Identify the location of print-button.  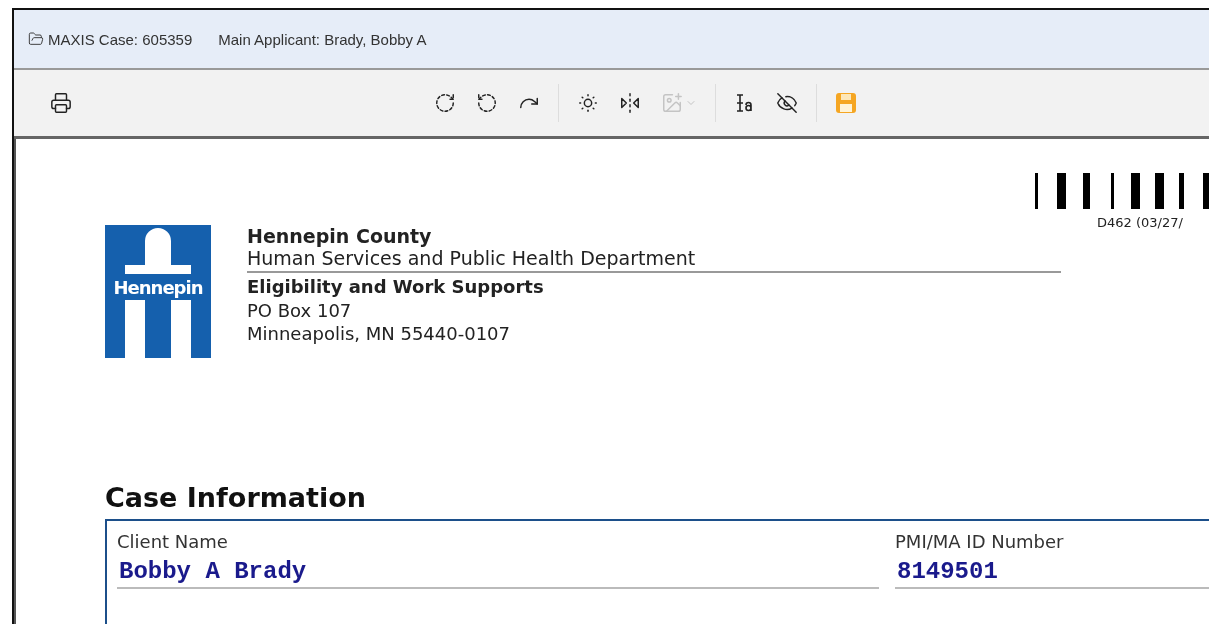
(61, 103).